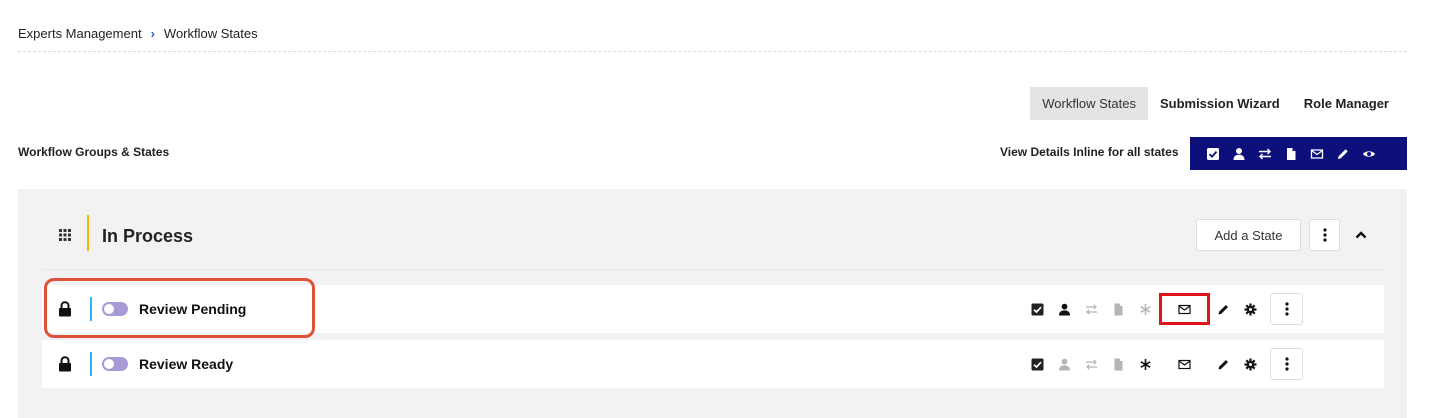 The height and width of the screenshot is (418, 1431). What do you see at coordinates (713, 364) in the screenshot?
I see `state-row: Review Ready` at bounding box center [713, 364].